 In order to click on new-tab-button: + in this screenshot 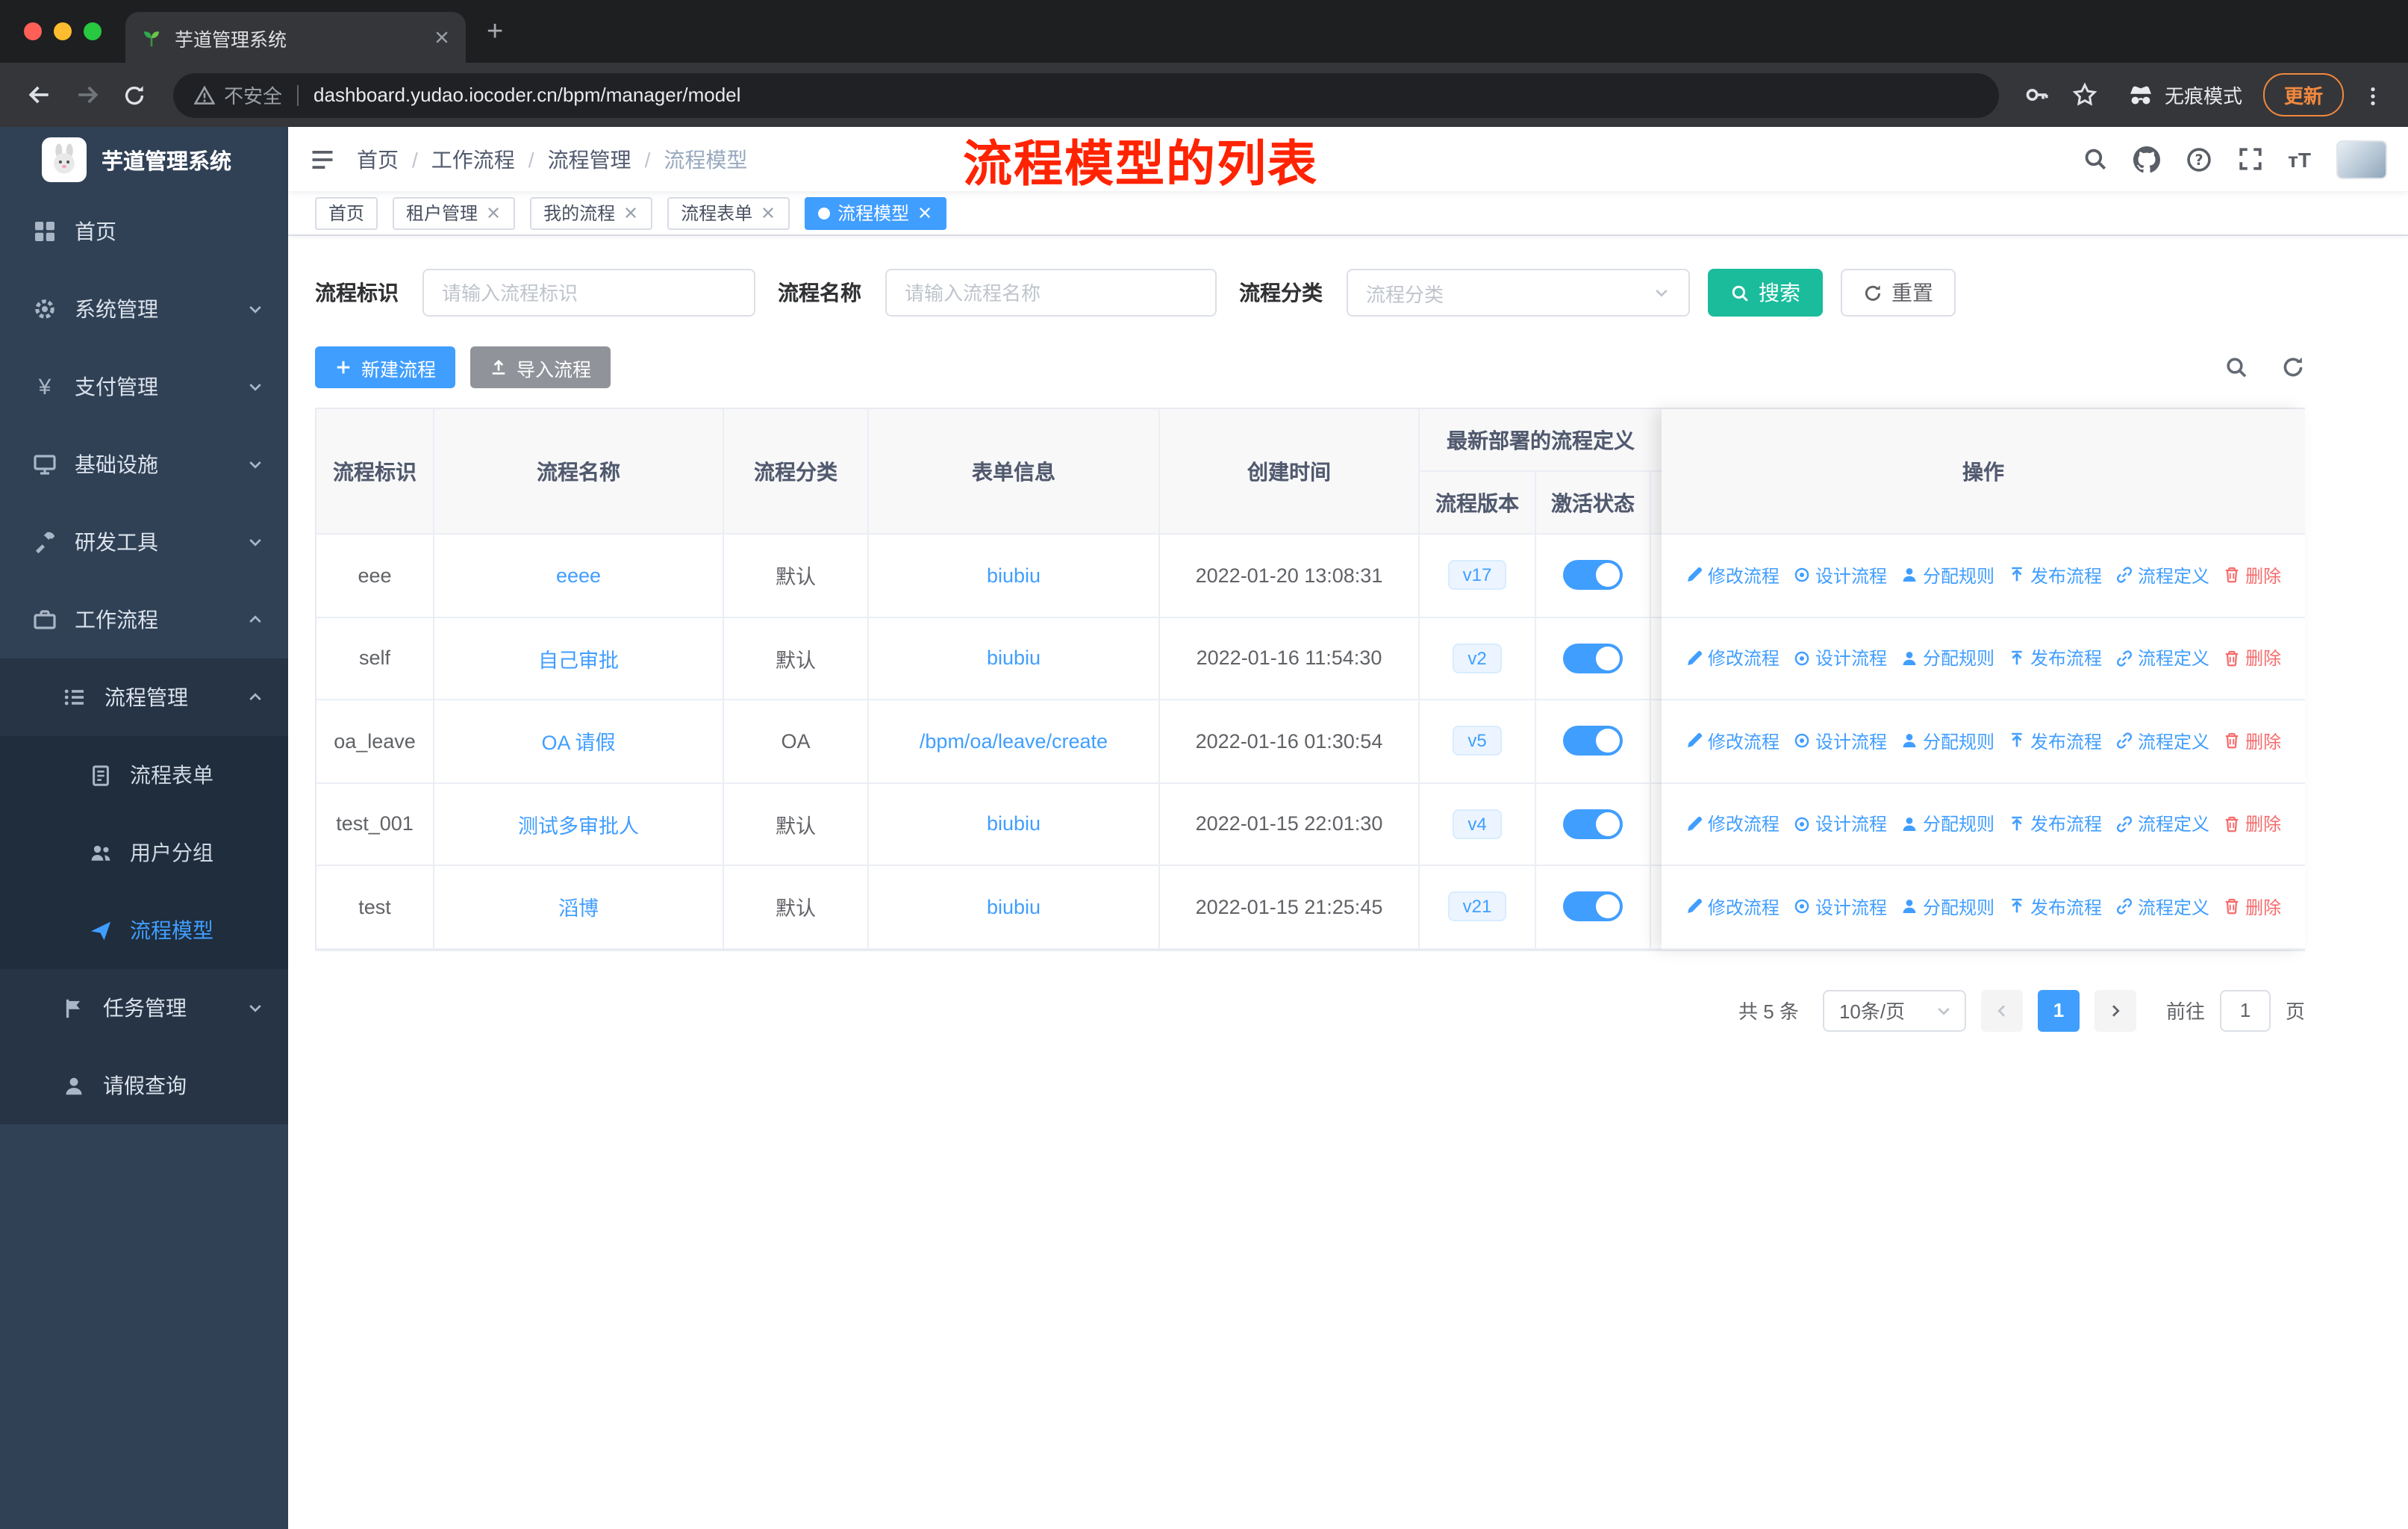, I will do `click(495, 32)`.